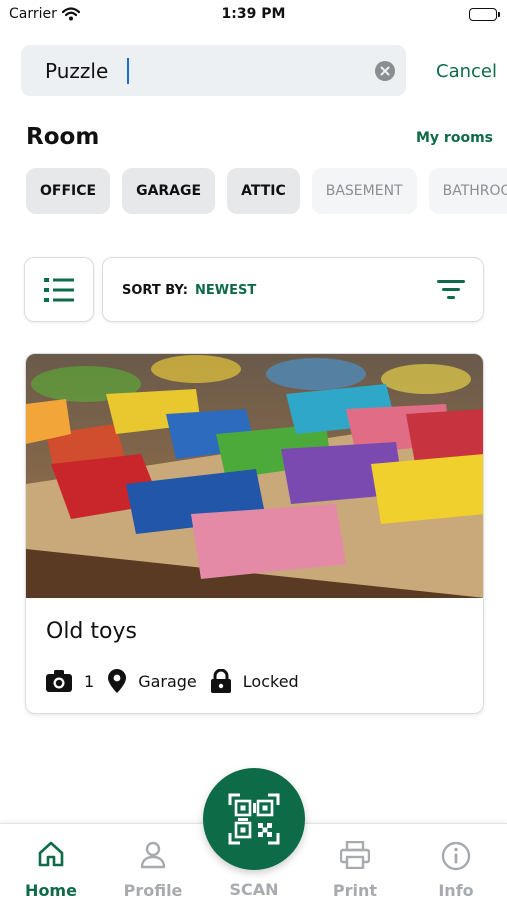  I want to click on tab-print-label: Print, so click(355, 890).